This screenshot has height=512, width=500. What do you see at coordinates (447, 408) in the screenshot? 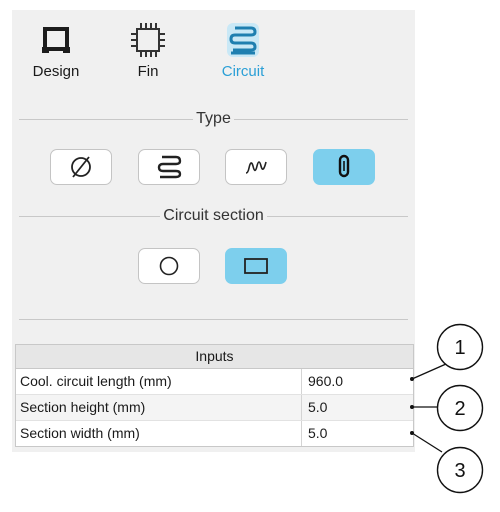
I see `callout-annotations: 1 2 3` at bounding box center [447, 408].